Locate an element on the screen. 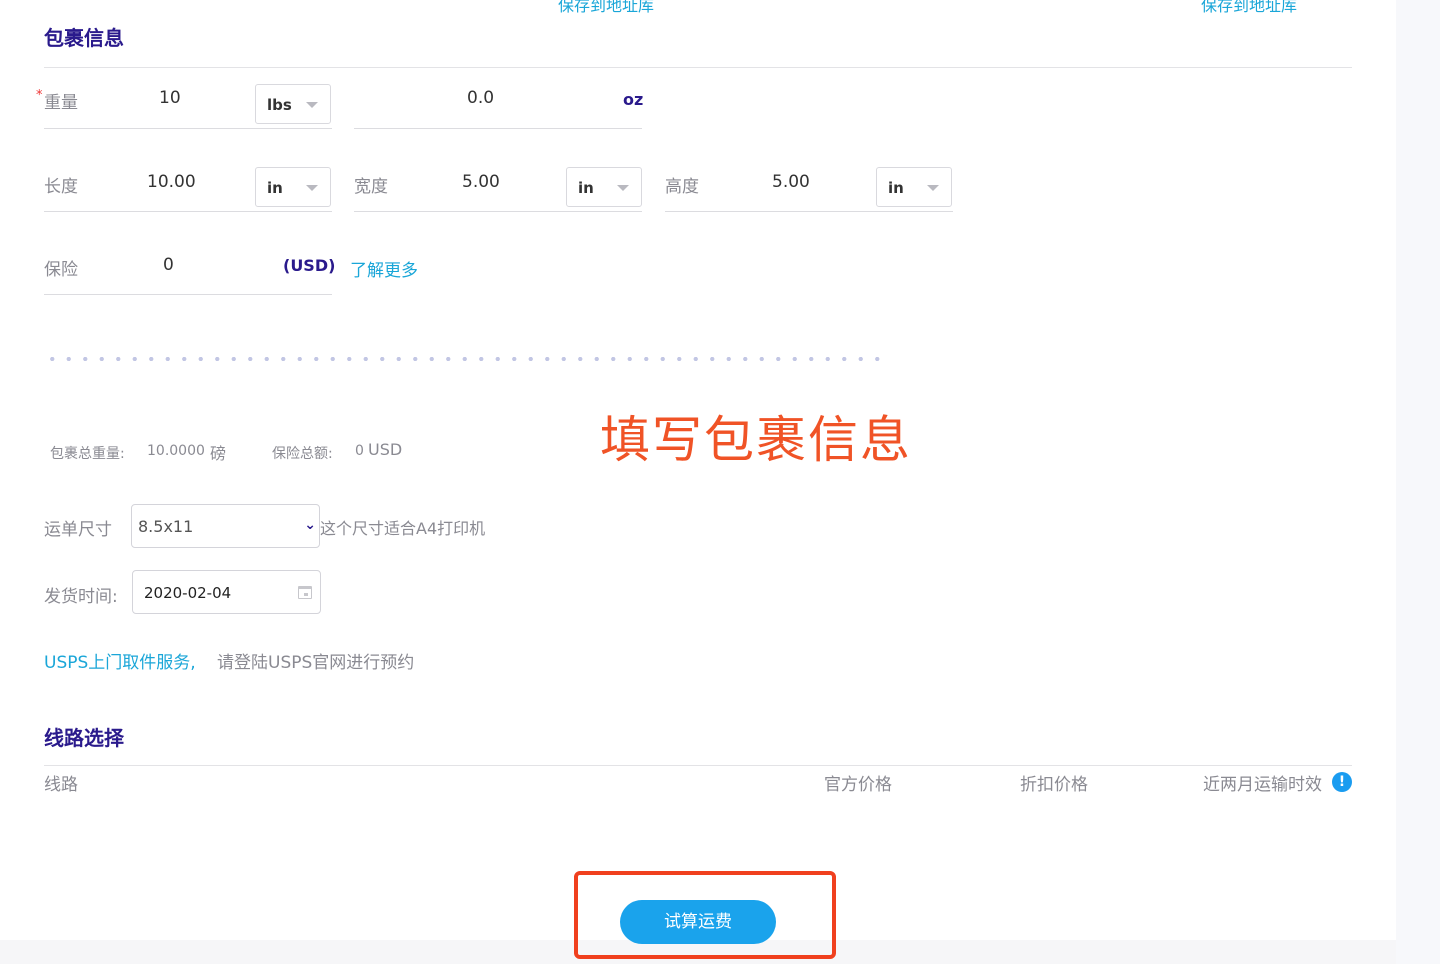 The width and height of the screenshot is (1440, 964). width-field-underline is located at coordinates (498, 211).